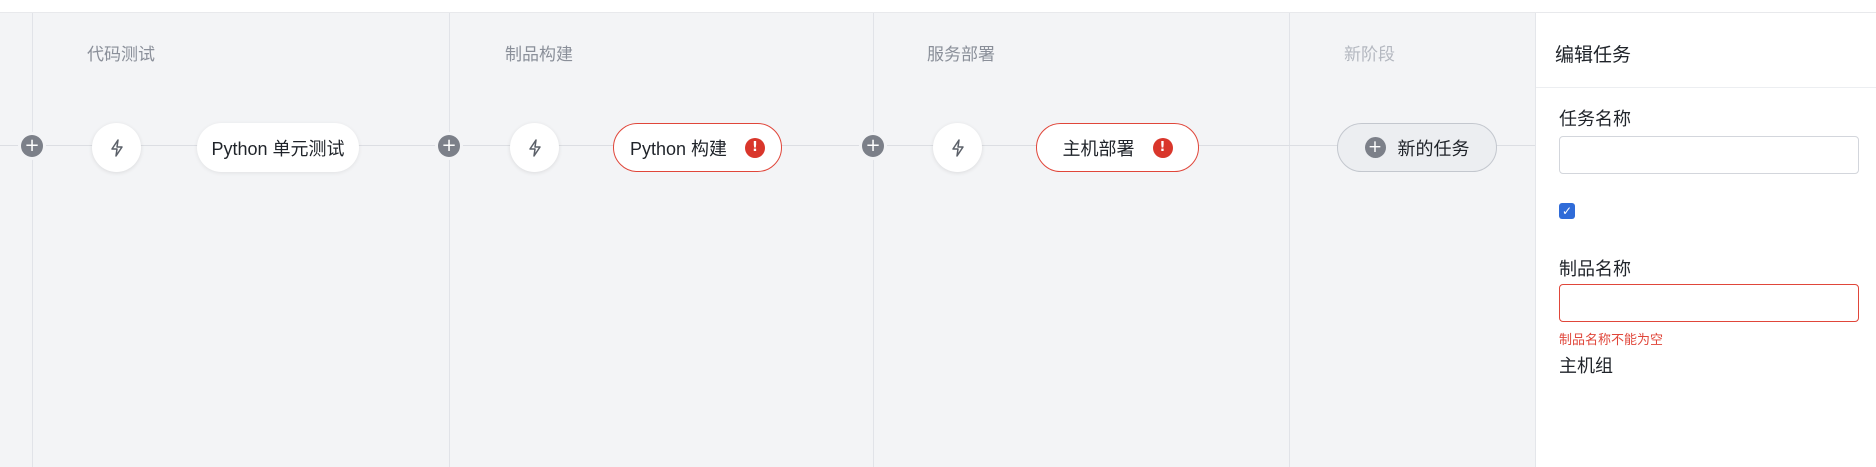  Describe the element at coordinates (1611, 339) in the screenshot. I see `artifact-name-error: 制品名称不能为空` at that location.